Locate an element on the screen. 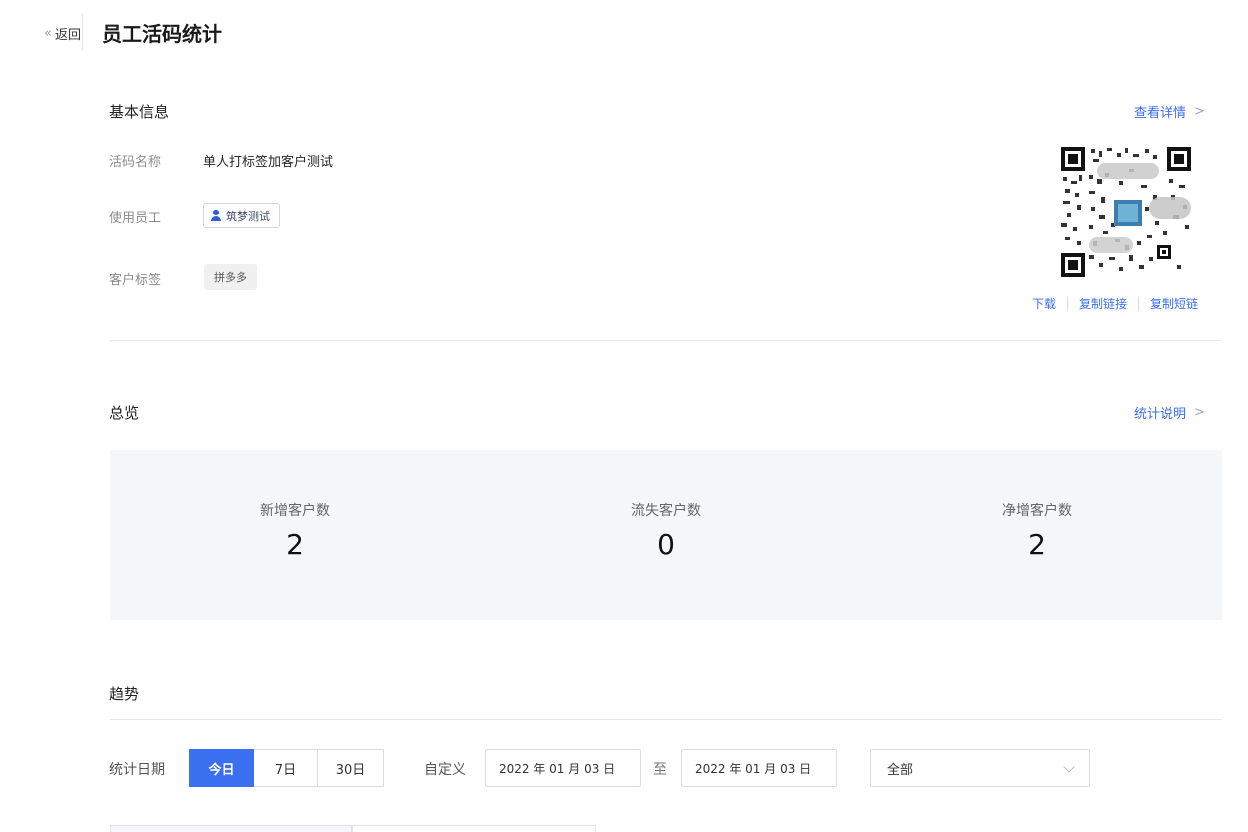 The image size is (1248, 832). code-name-label: 活码名称 is located at coordinates (135, 162).